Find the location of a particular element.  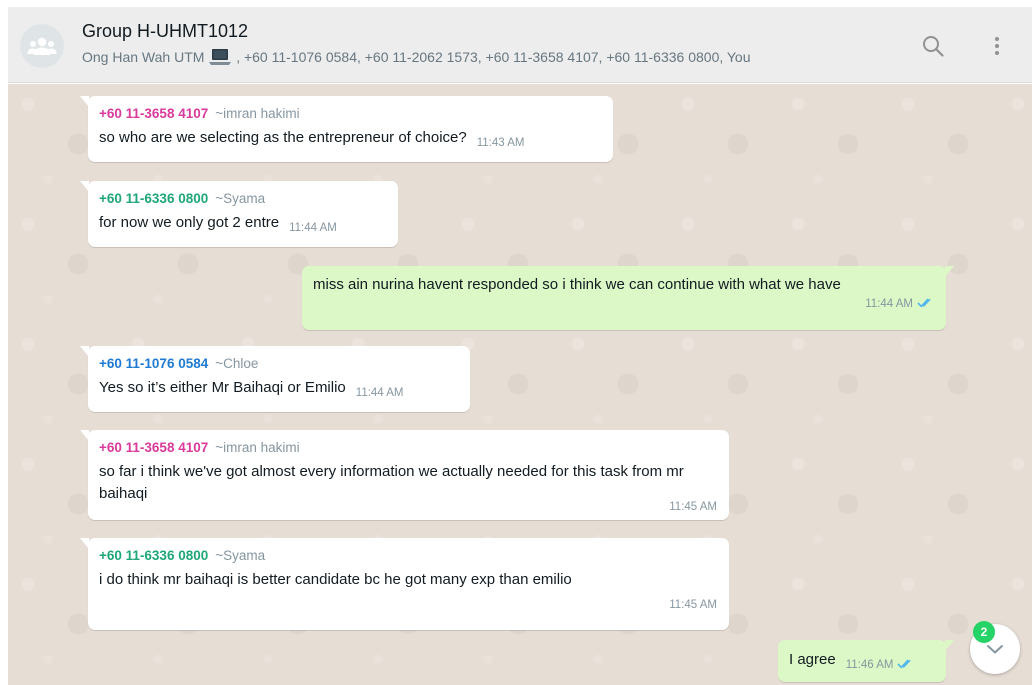

group-icon is located at coordinates (42, 46).